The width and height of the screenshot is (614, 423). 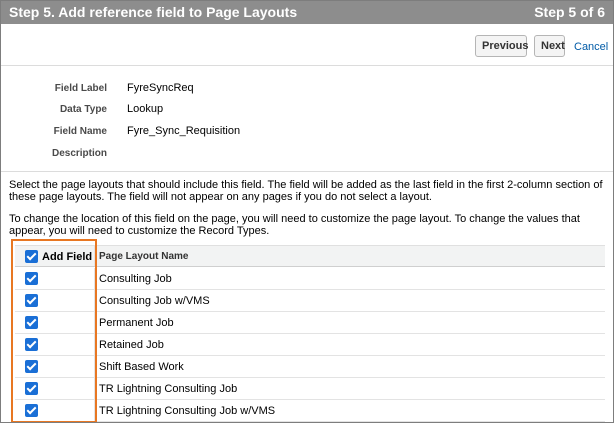 What do you see at coordinates (154, 301) in the screenshot?
I see `layout-name: Consulting Job w/VMS` at bounding box center [154, 301].